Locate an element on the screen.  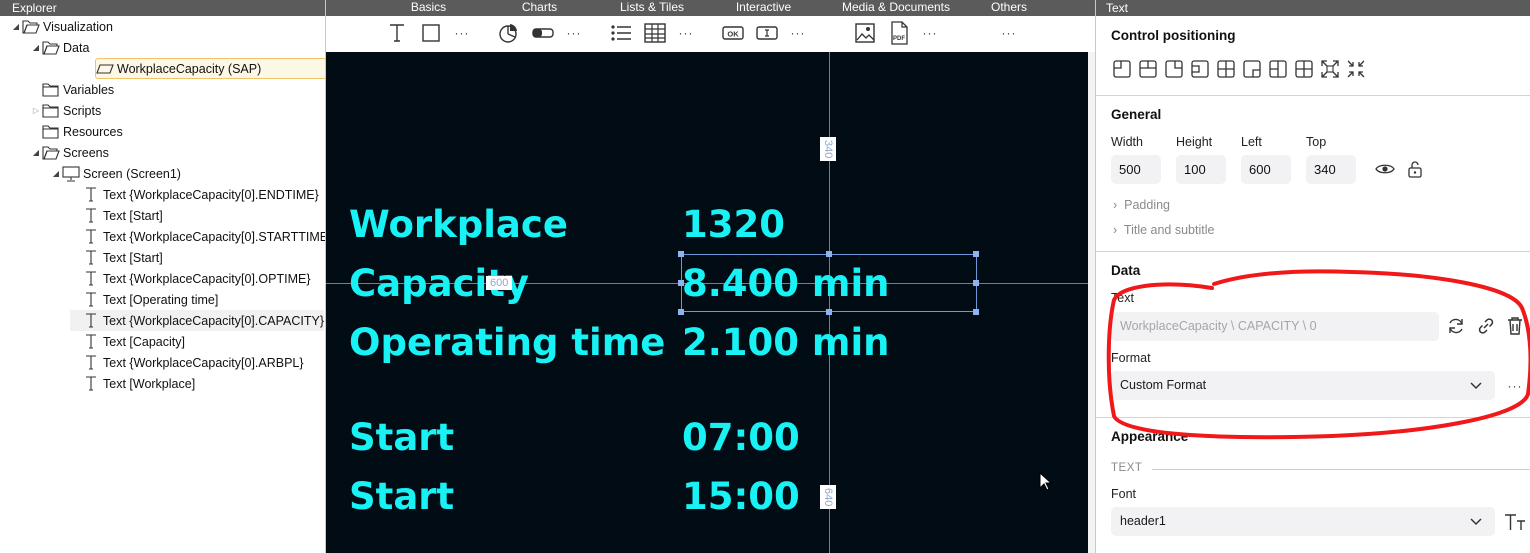
tree-item: Text {WorkplaceCapacity[0].ARBPL} is located at coordinates (187, 362).